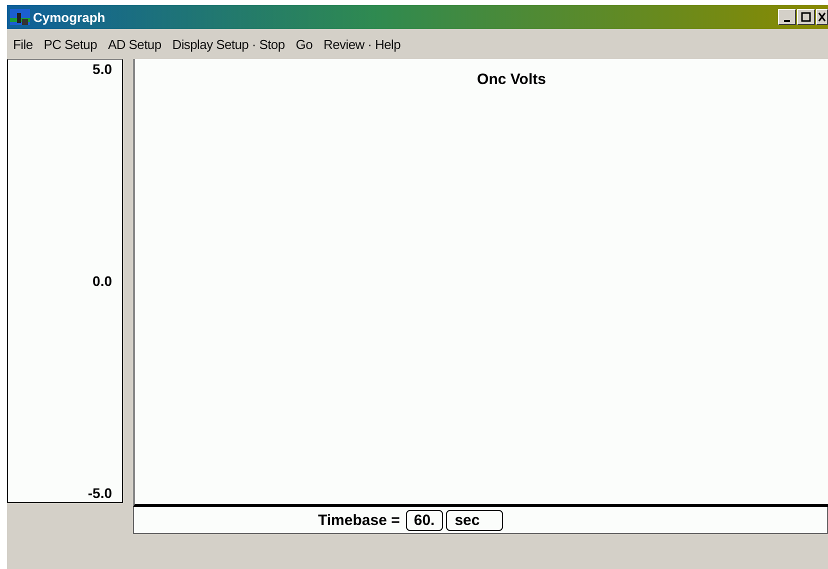 Image resolution: width=828 pixels, height=569 pixels. I want to click on close-icon, so click(822, 17).